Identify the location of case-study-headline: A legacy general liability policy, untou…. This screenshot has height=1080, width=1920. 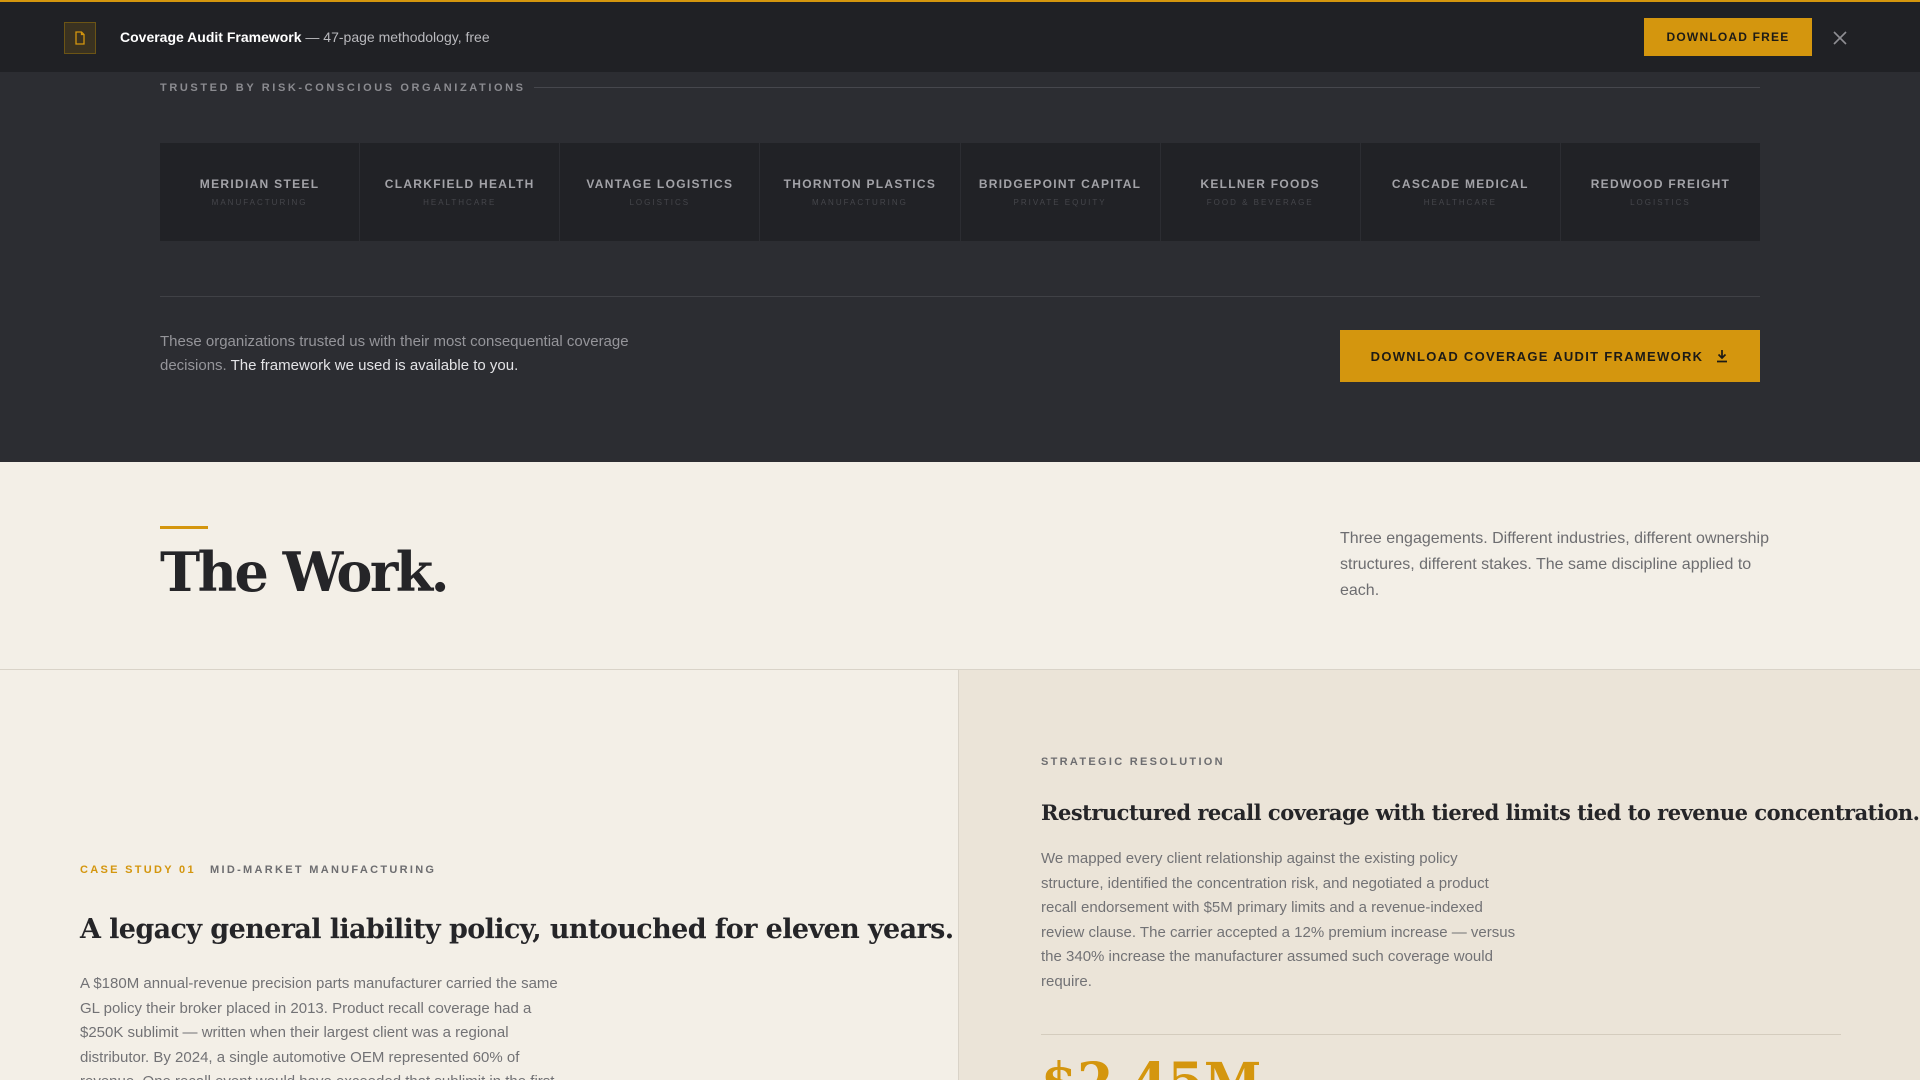
(517, 929).